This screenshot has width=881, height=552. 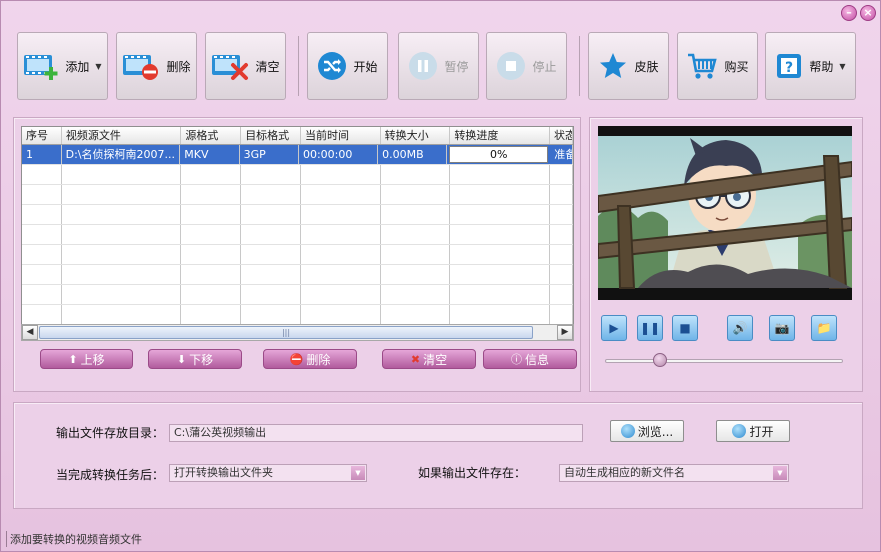 I want to click on skin-button-label: 皮肤, so click(x=646, y=66).